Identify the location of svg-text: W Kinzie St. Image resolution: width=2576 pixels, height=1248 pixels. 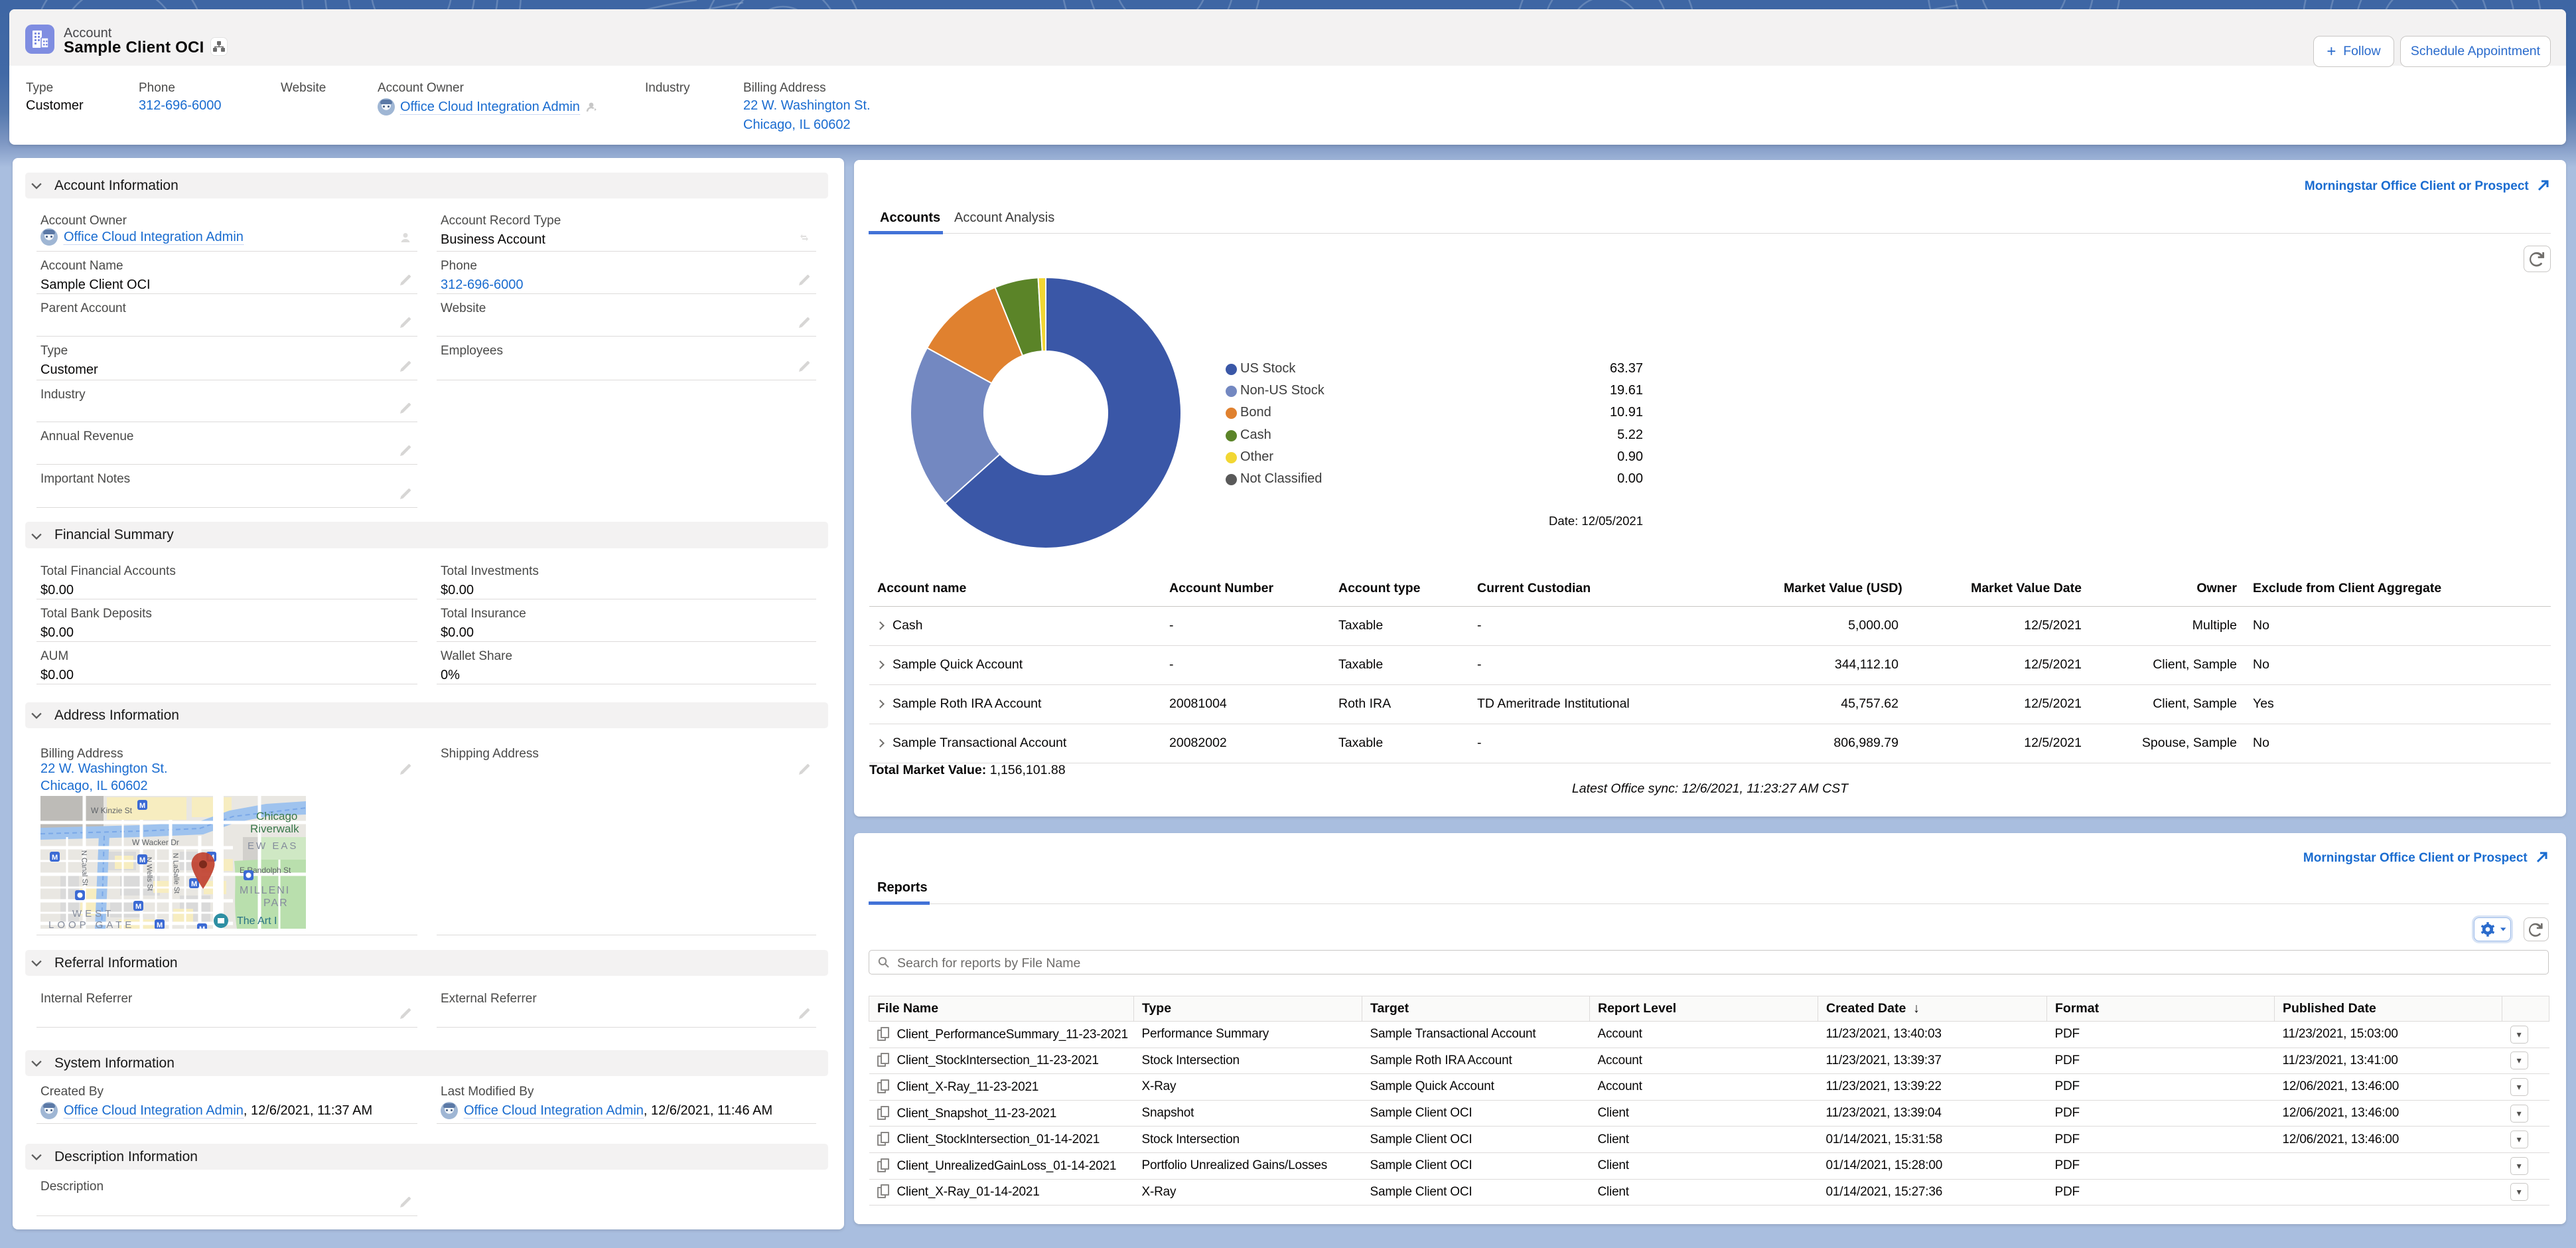
(112, 810).